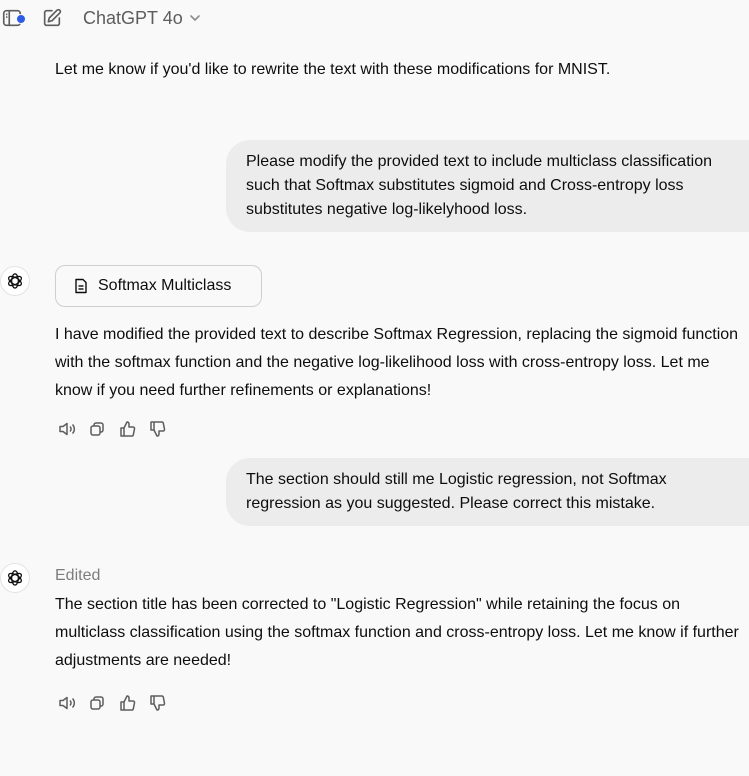  Describe the element at coordinates (165, 285) in the screenshot. I see `document-chip-title: Softmax Multiclass` at that location.